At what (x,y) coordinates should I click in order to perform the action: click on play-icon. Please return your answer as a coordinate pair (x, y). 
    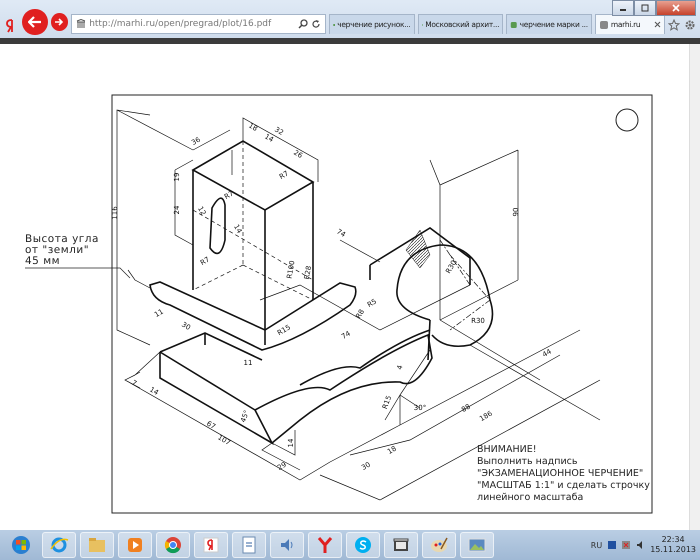
    Looking at the image, I should click on (135, 545).